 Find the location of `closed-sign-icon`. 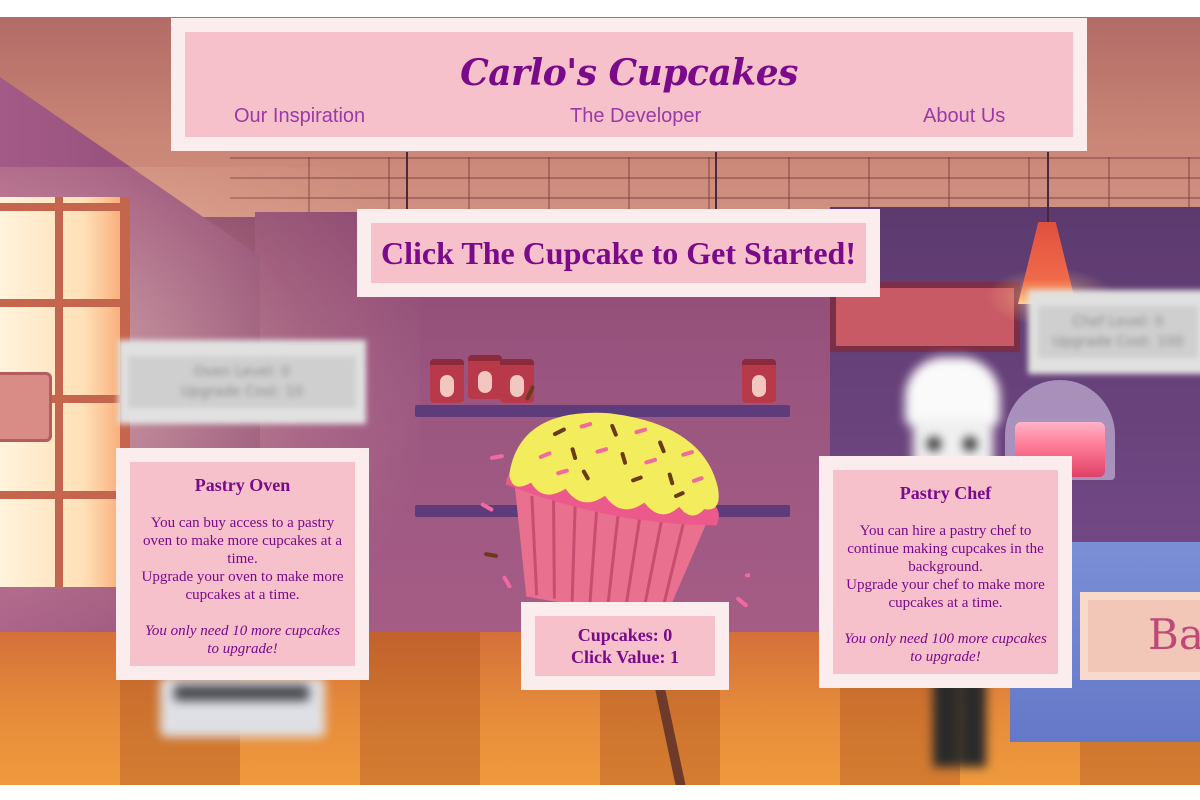

closed-sign-icon is located at coordinates (26, 407).